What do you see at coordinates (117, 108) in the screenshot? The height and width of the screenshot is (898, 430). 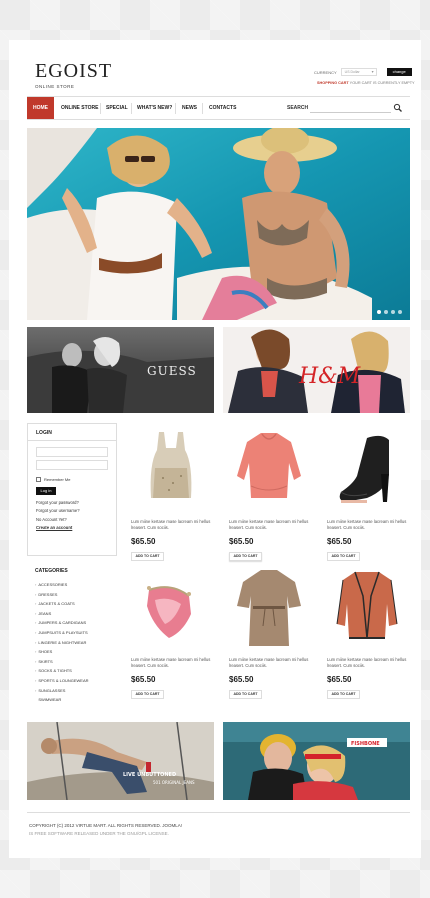 I see `nav-item-special: SPECIAL` at bounding box center [117, 108].